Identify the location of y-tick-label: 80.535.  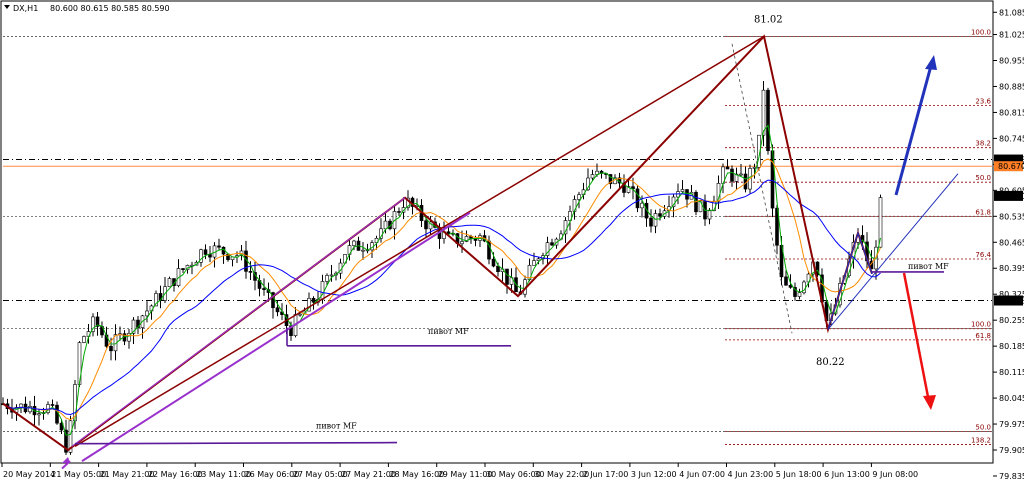
(1011, 216).